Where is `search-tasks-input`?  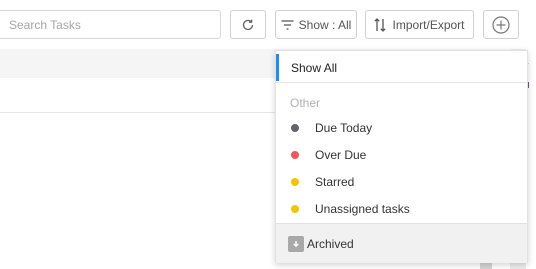 search-tasks-input is located at coordinates (110, 24).